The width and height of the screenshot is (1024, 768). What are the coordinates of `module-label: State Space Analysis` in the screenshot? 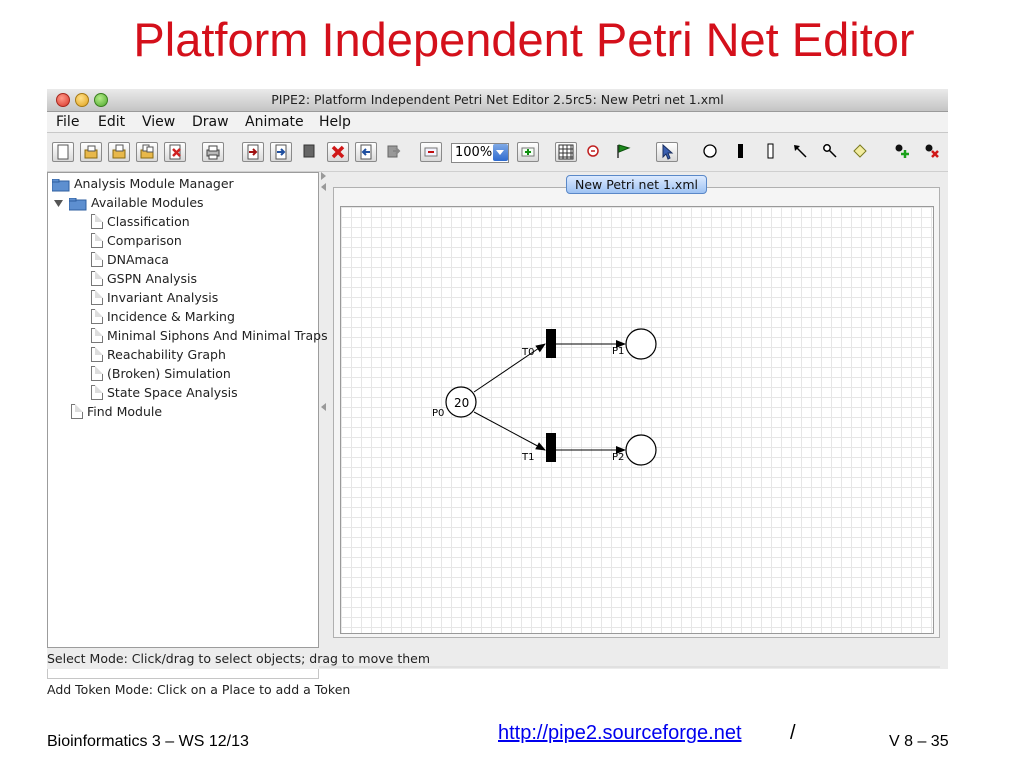 It's located at (172, 392).